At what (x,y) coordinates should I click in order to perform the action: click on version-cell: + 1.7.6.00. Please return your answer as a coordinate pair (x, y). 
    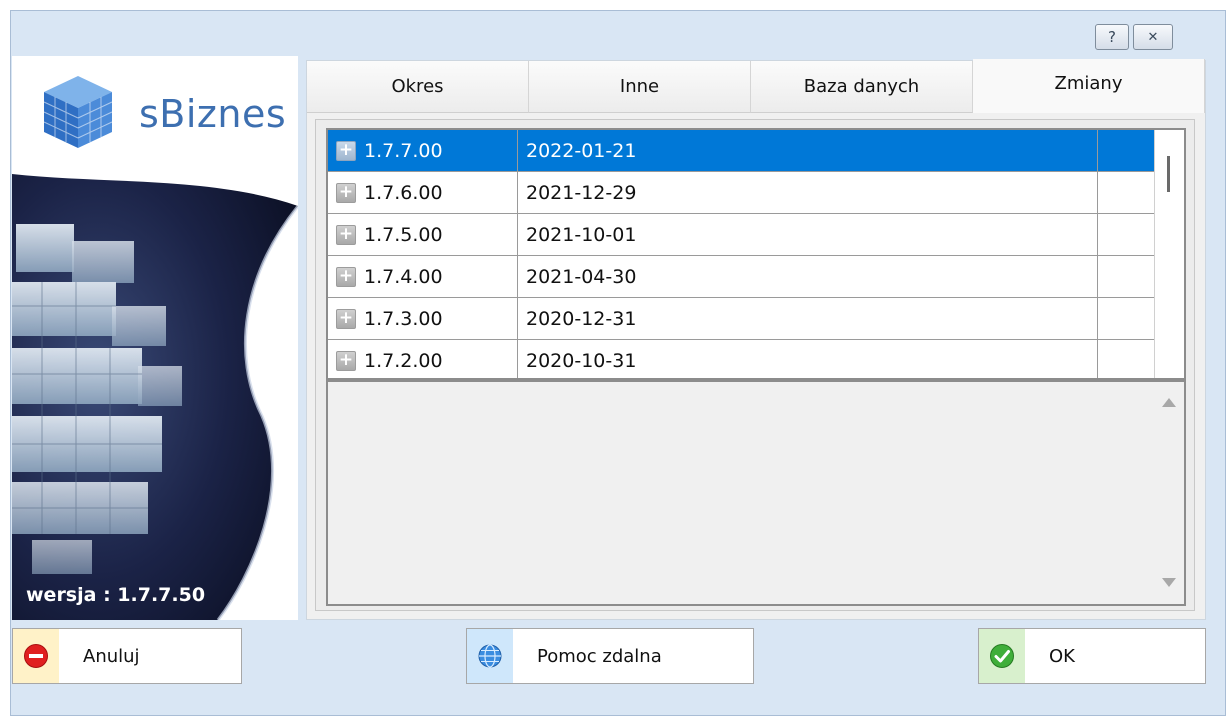
    Looking at the image, I should click on (423, 192).